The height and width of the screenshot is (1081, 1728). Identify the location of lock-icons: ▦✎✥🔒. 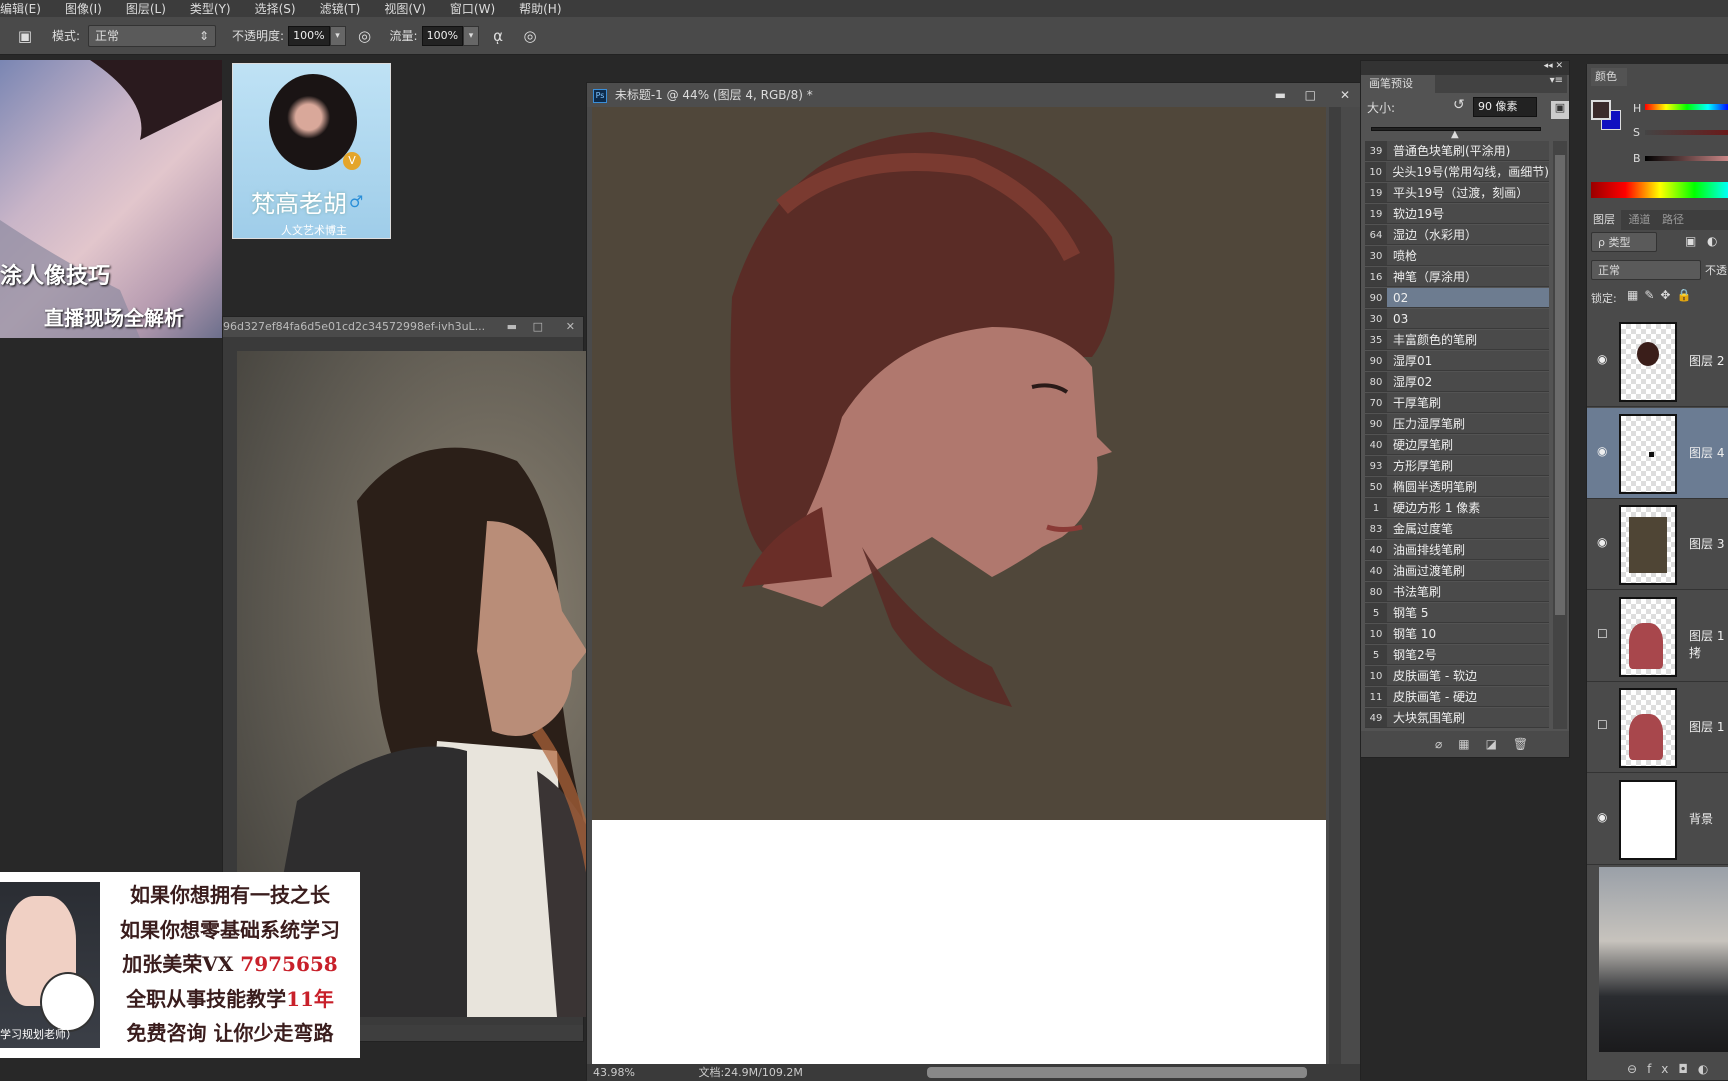
(1662, 295).